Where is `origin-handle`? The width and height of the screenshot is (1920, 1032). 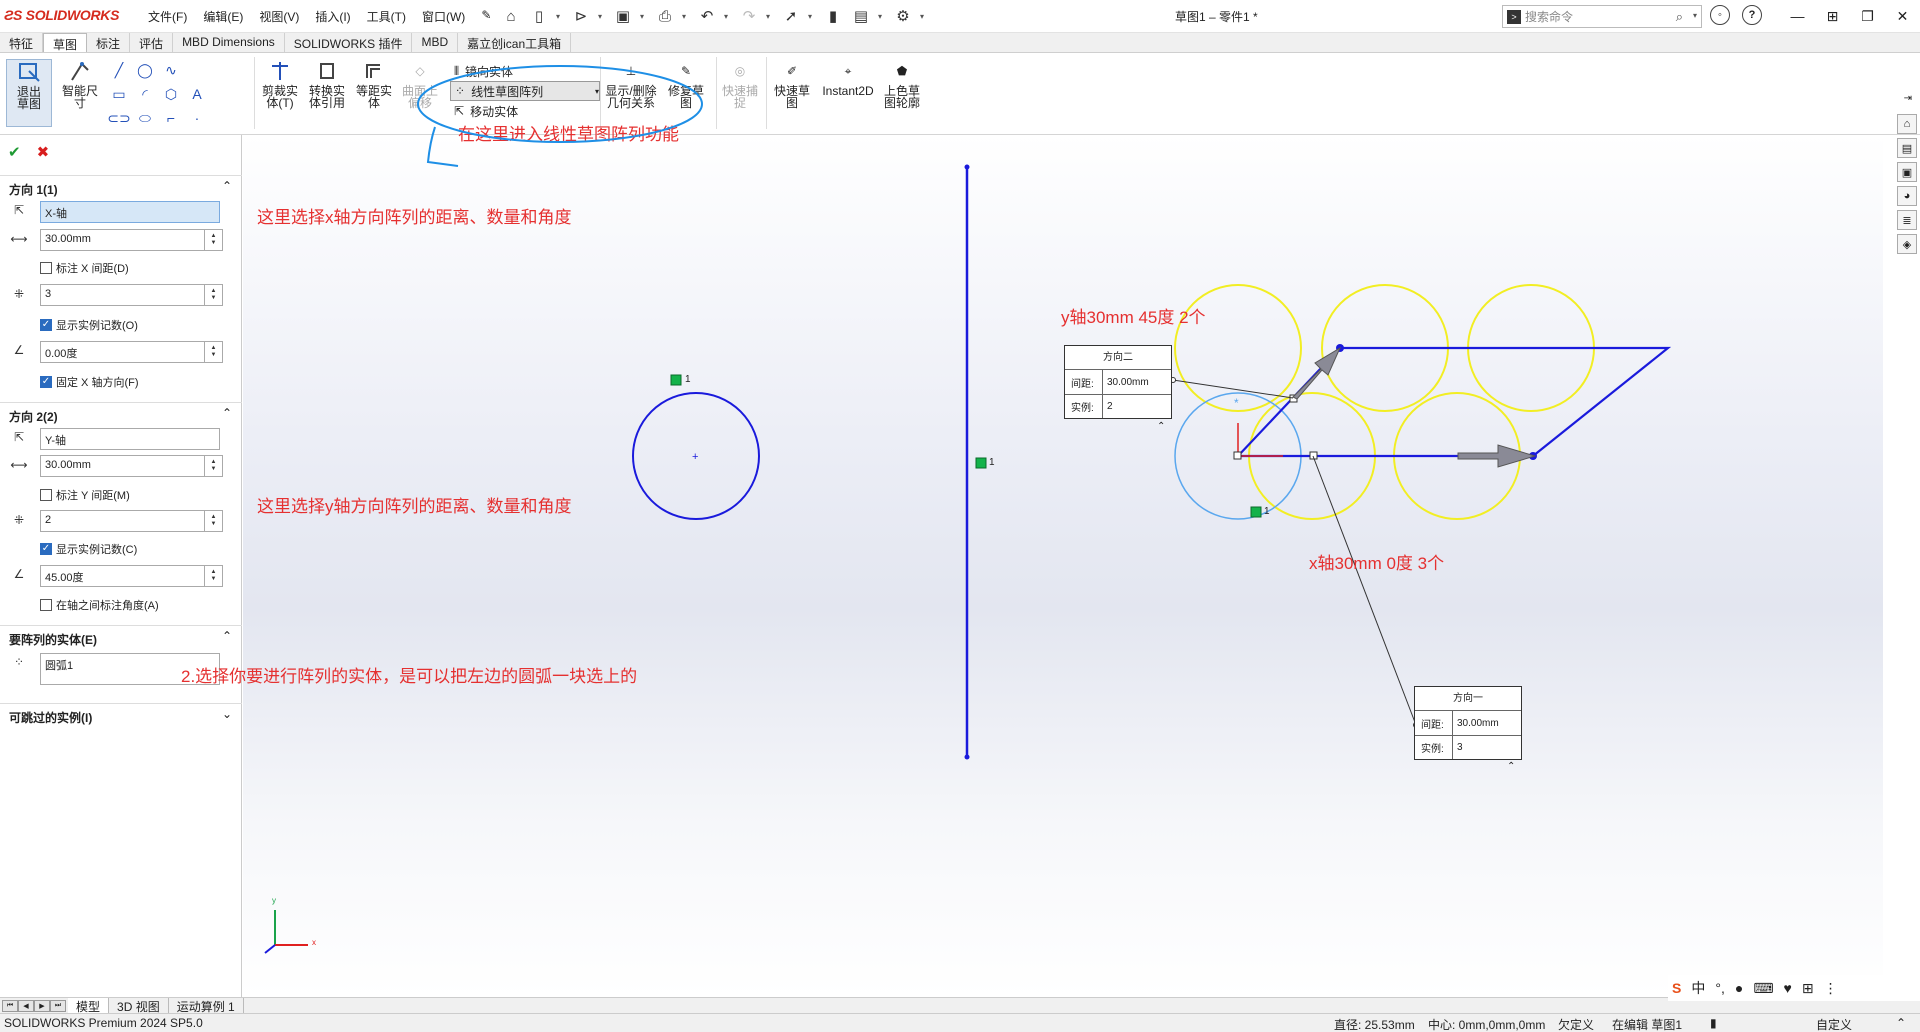
origin-handle is located at coordinates (1237, 455).